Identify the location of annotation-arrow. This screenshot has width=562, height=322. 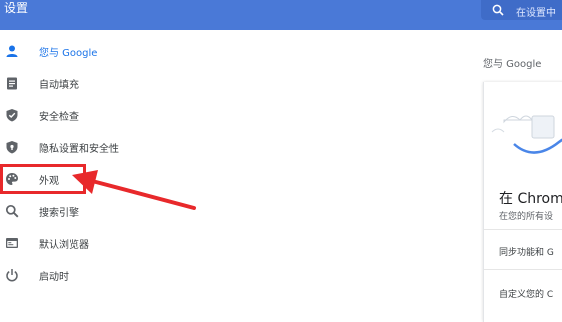
(134, 190).